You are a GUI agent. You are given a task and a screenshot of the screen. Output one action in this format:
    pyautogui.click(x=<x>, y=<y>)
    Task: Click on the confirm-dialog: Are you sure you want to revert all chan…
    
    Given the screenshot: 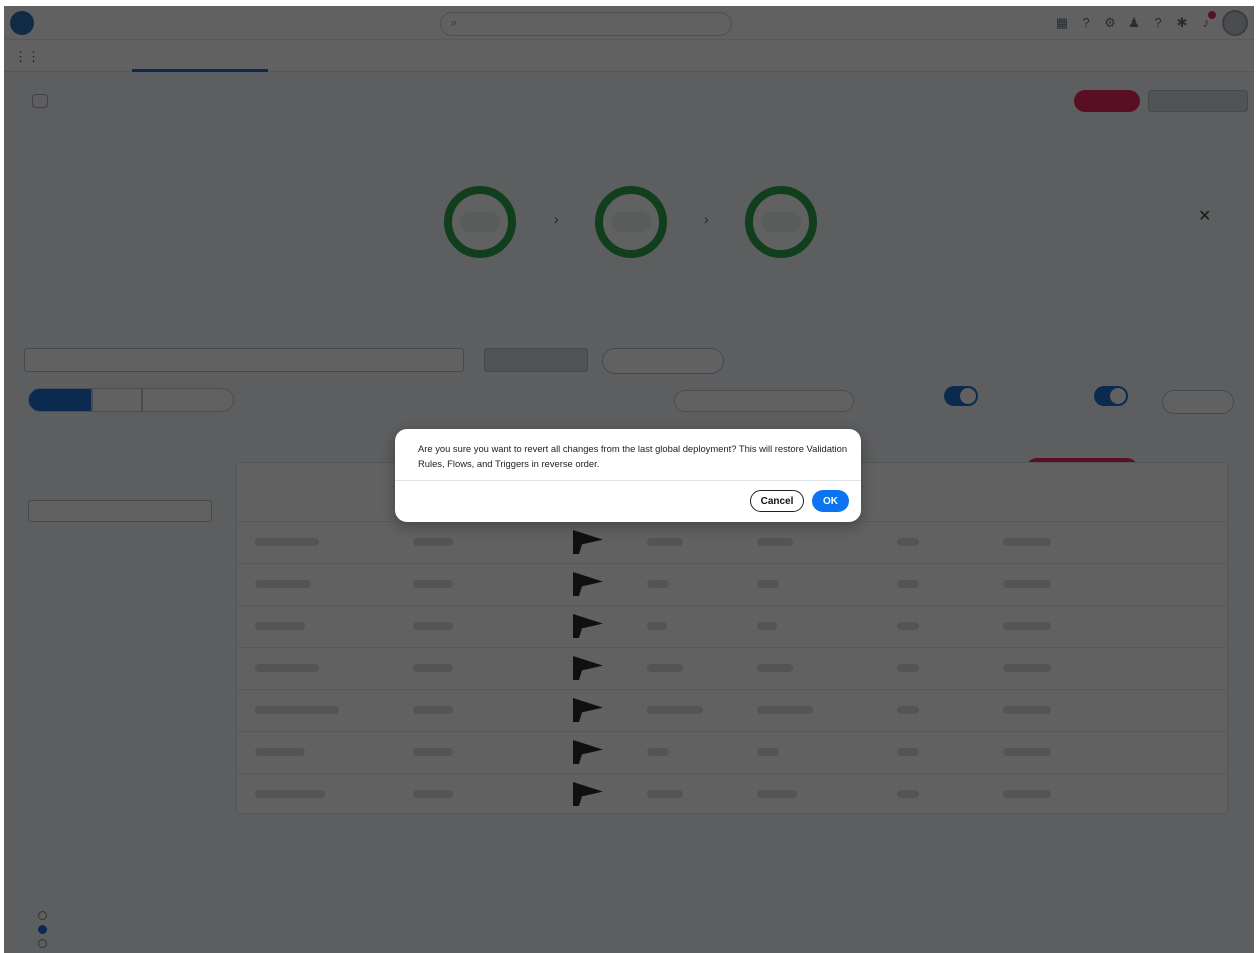 What is the action you would take?
    pyautogui.click(x=628, y=475)
    